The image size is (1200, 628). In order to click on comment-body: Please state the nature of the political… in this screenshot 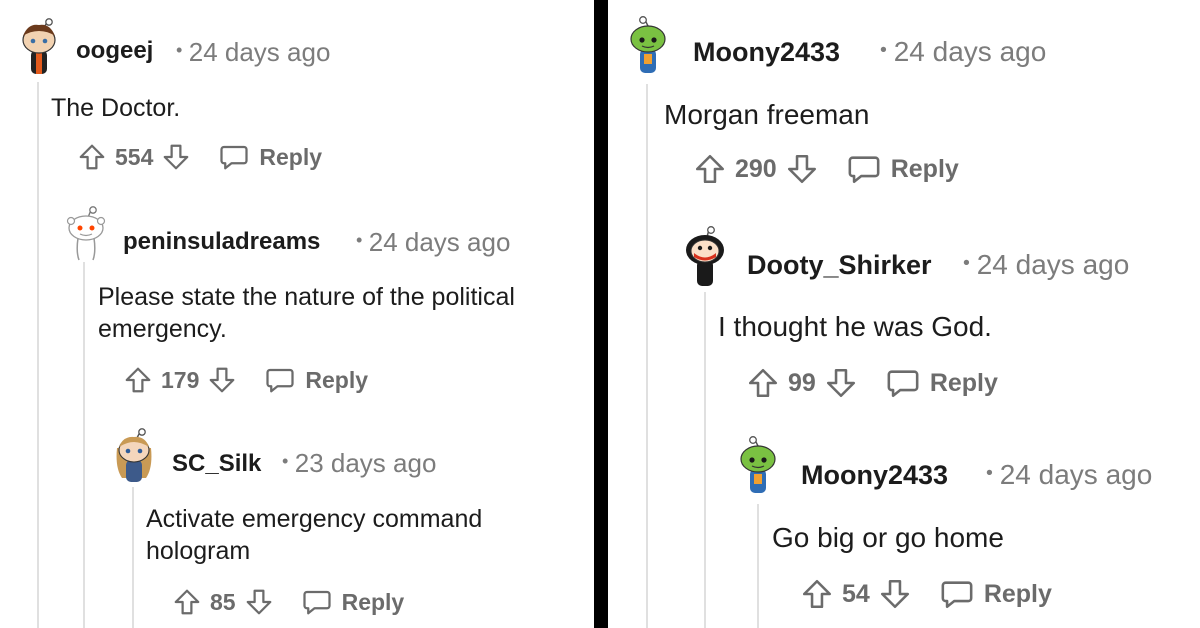, I will do `click(306, 313)`.